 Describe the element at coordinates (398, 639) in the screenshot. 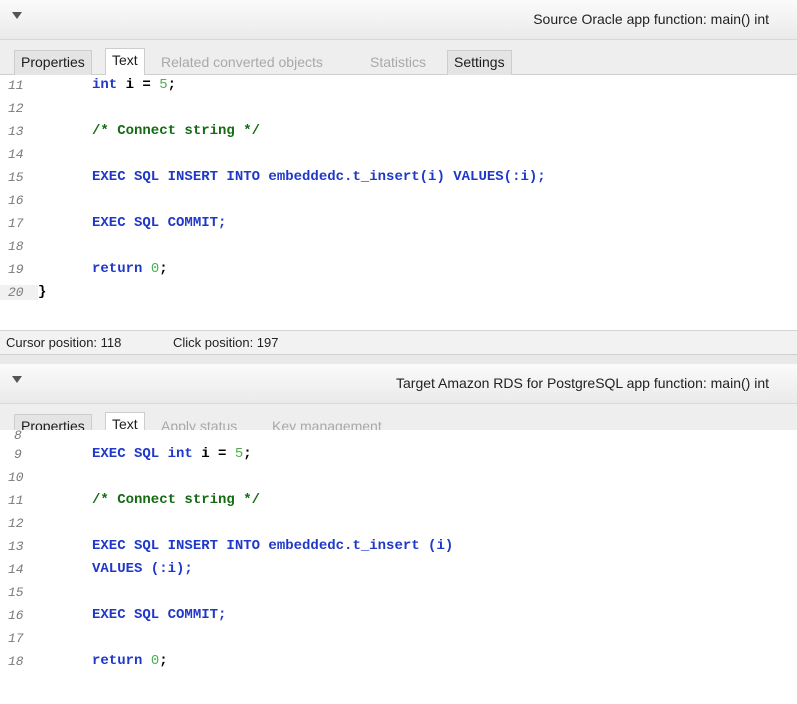

I see `code-line: 17` at that location.